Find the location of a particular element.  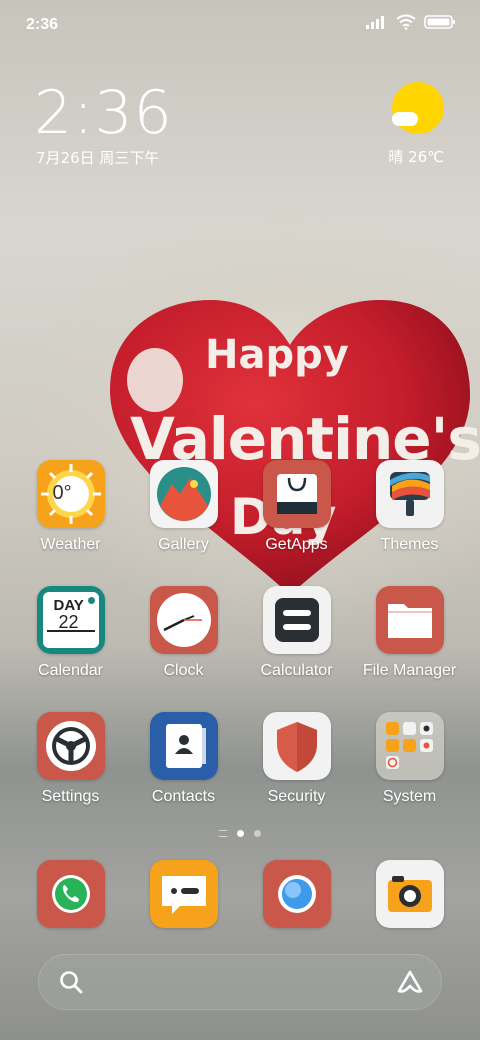

camera-icon is located at coordinates (409, 894).